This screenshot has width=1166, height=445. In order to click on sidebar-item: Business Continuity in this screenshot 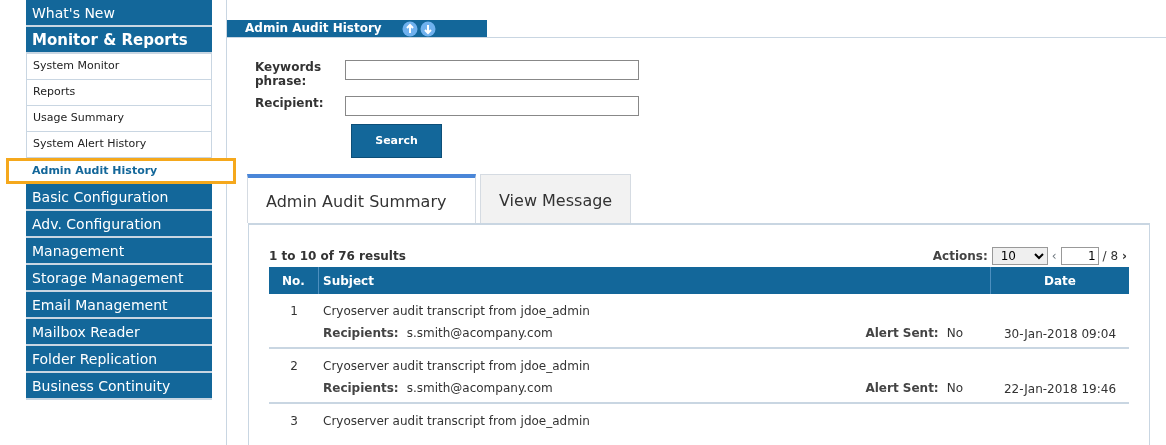, I will do `click(119, 386)`.